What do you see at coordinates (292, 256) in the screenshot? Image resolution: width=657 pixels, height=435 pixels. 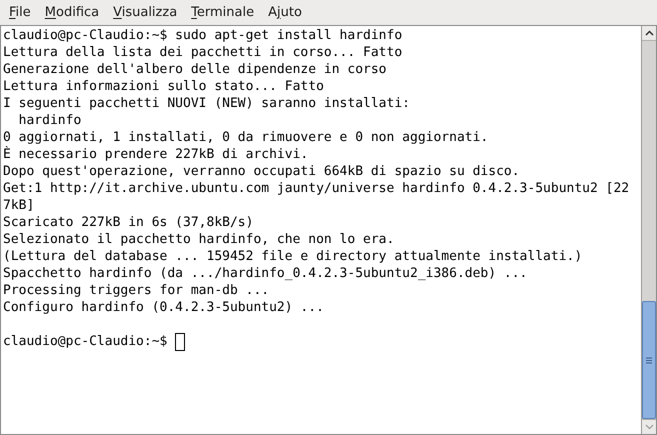 I see `terminal-line: (Lettura del database ... 159452 file e directory attualmente installati.)` at bounding box center [292, 256].